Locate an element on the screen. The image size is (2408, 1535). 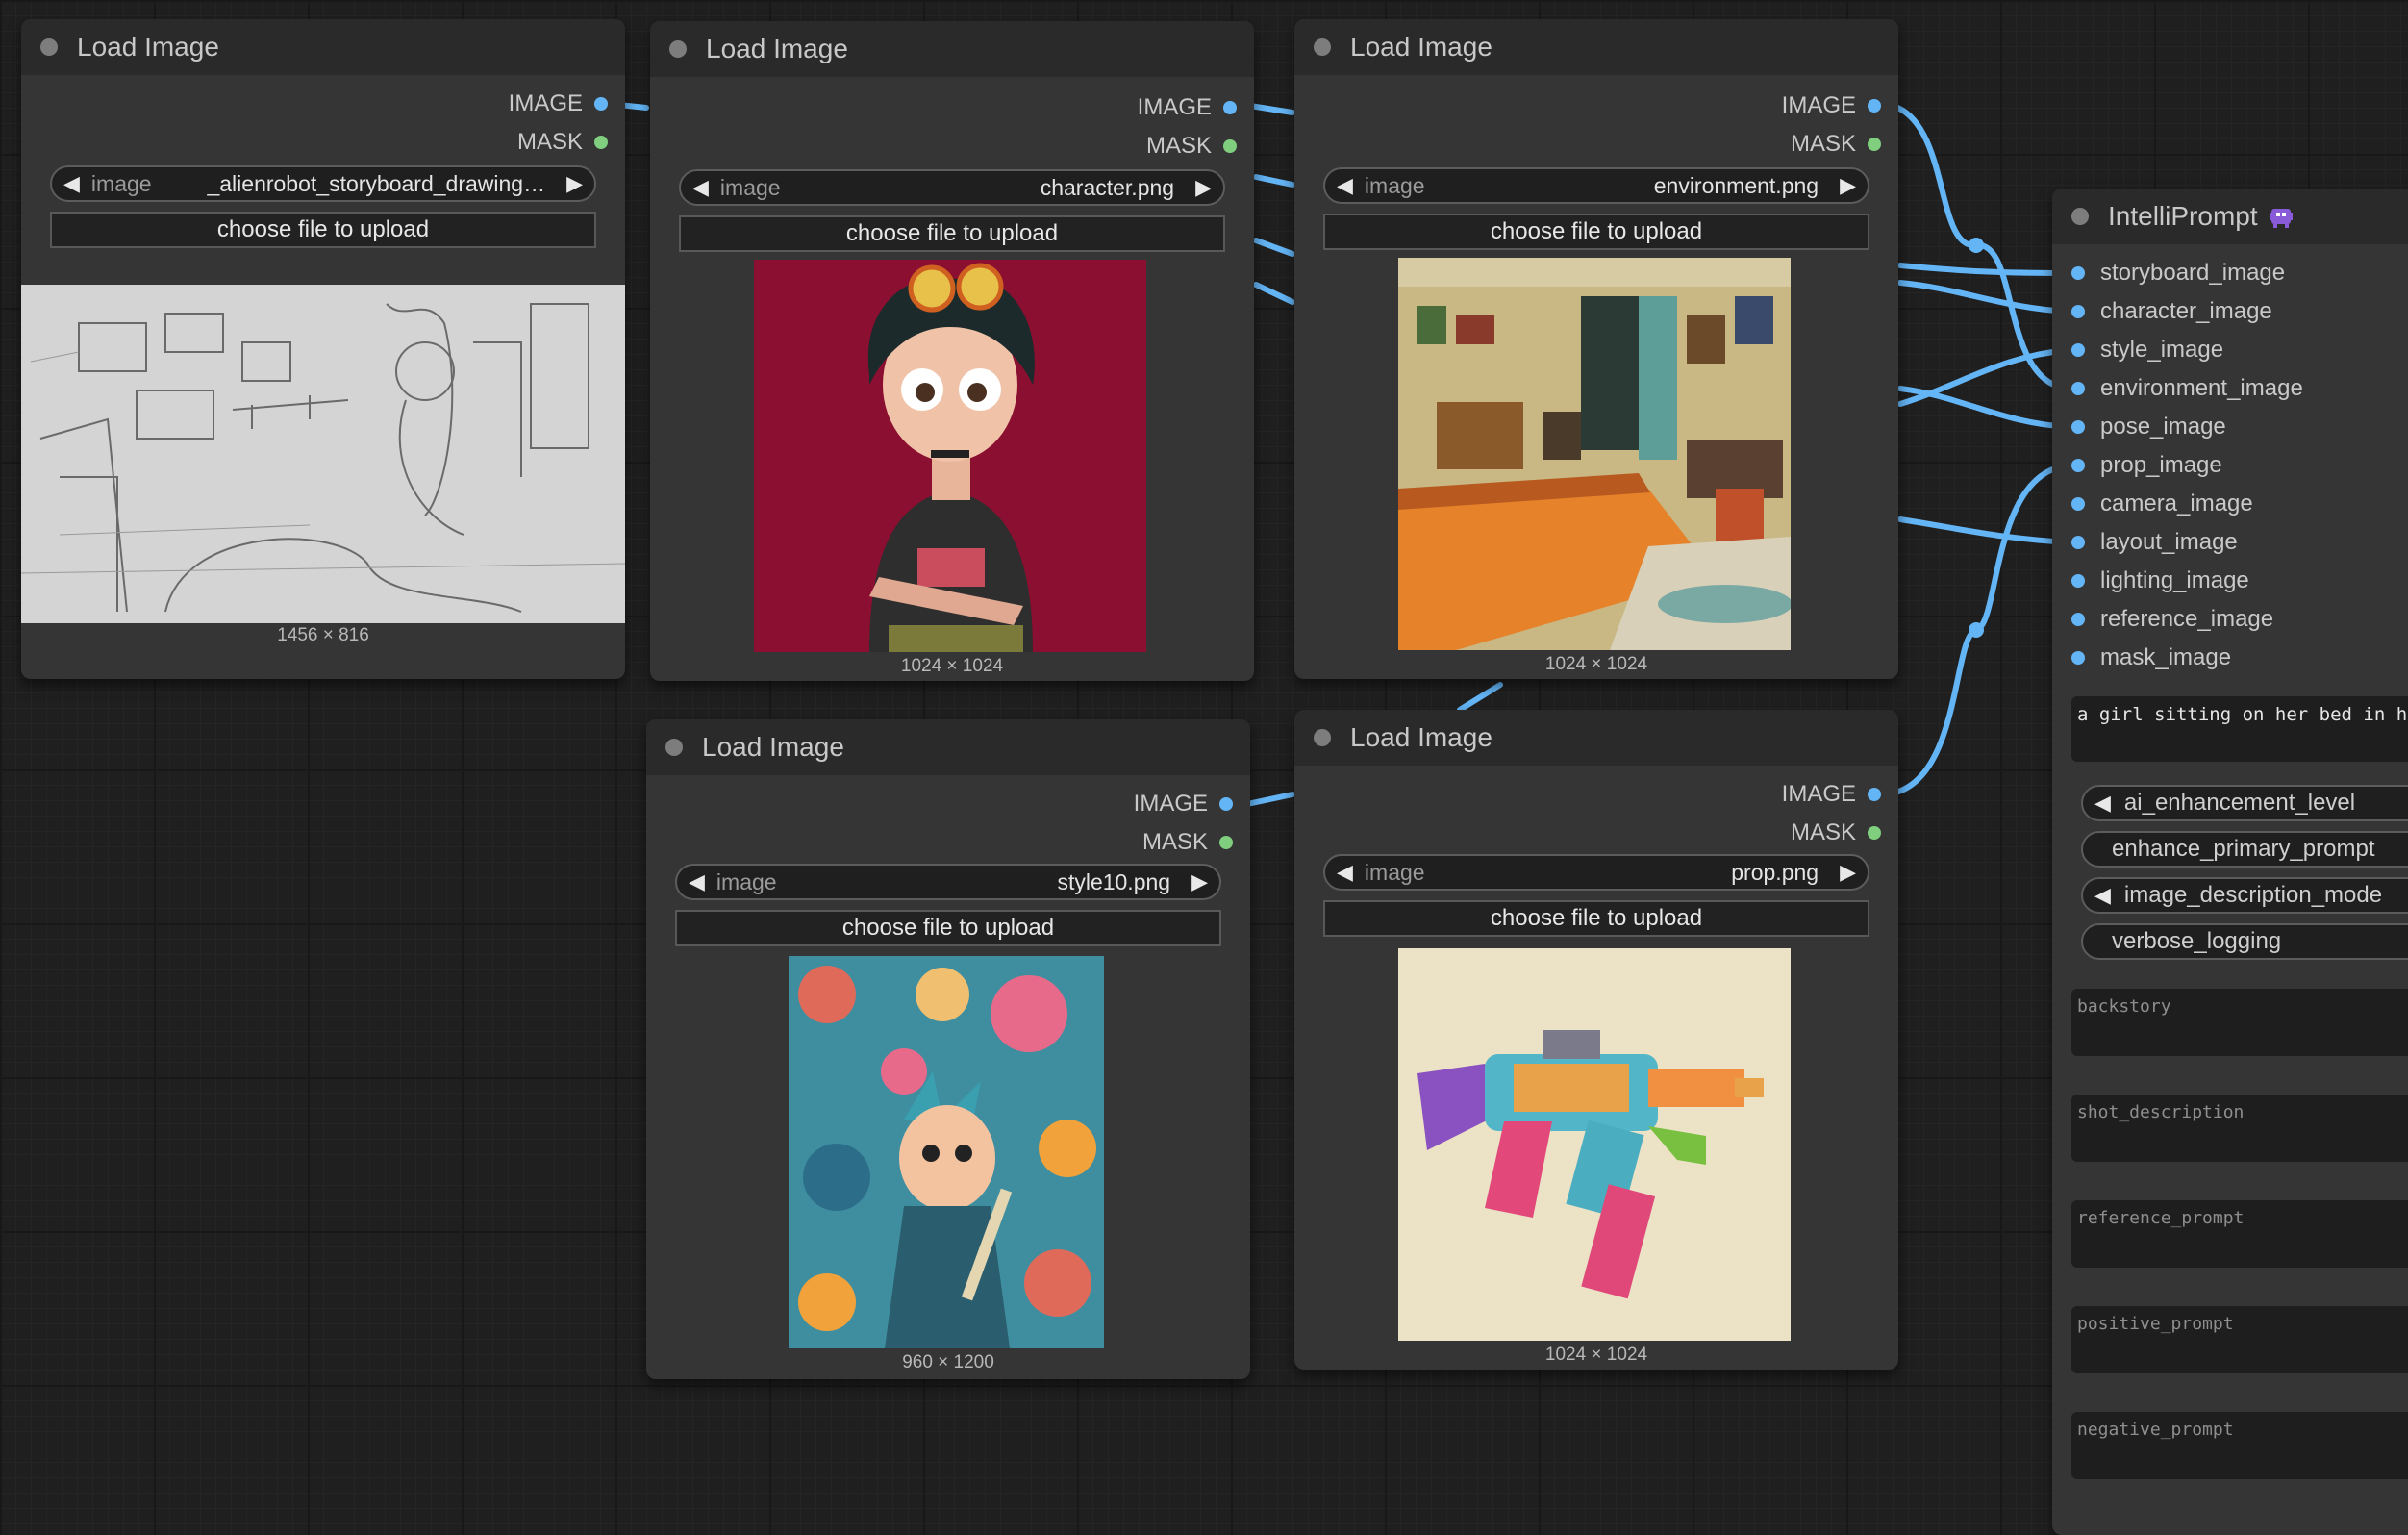
node-header: IntelliPrompt is located at coordinates (2230, 216).